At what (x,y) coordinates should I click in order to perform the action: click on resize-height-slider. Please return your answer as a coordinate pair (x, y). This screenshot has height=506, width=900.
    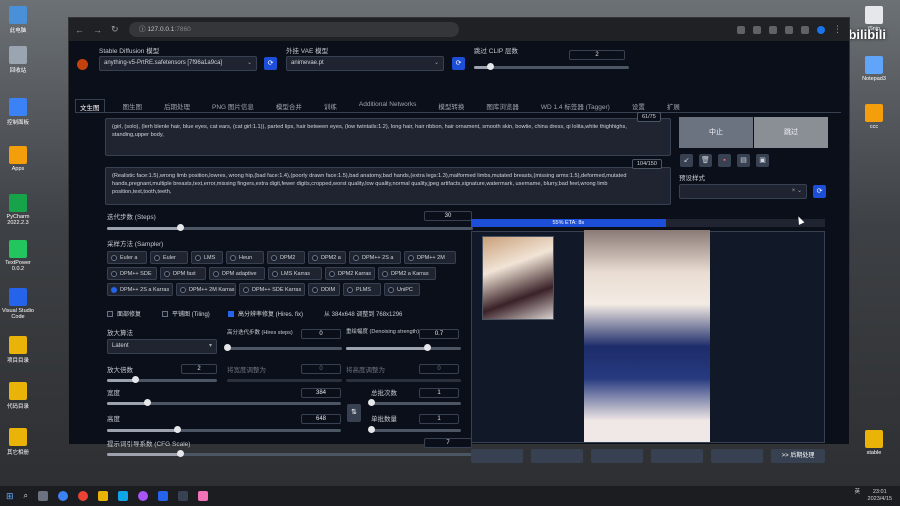
    Looking at the image, I should click on (403, 380).